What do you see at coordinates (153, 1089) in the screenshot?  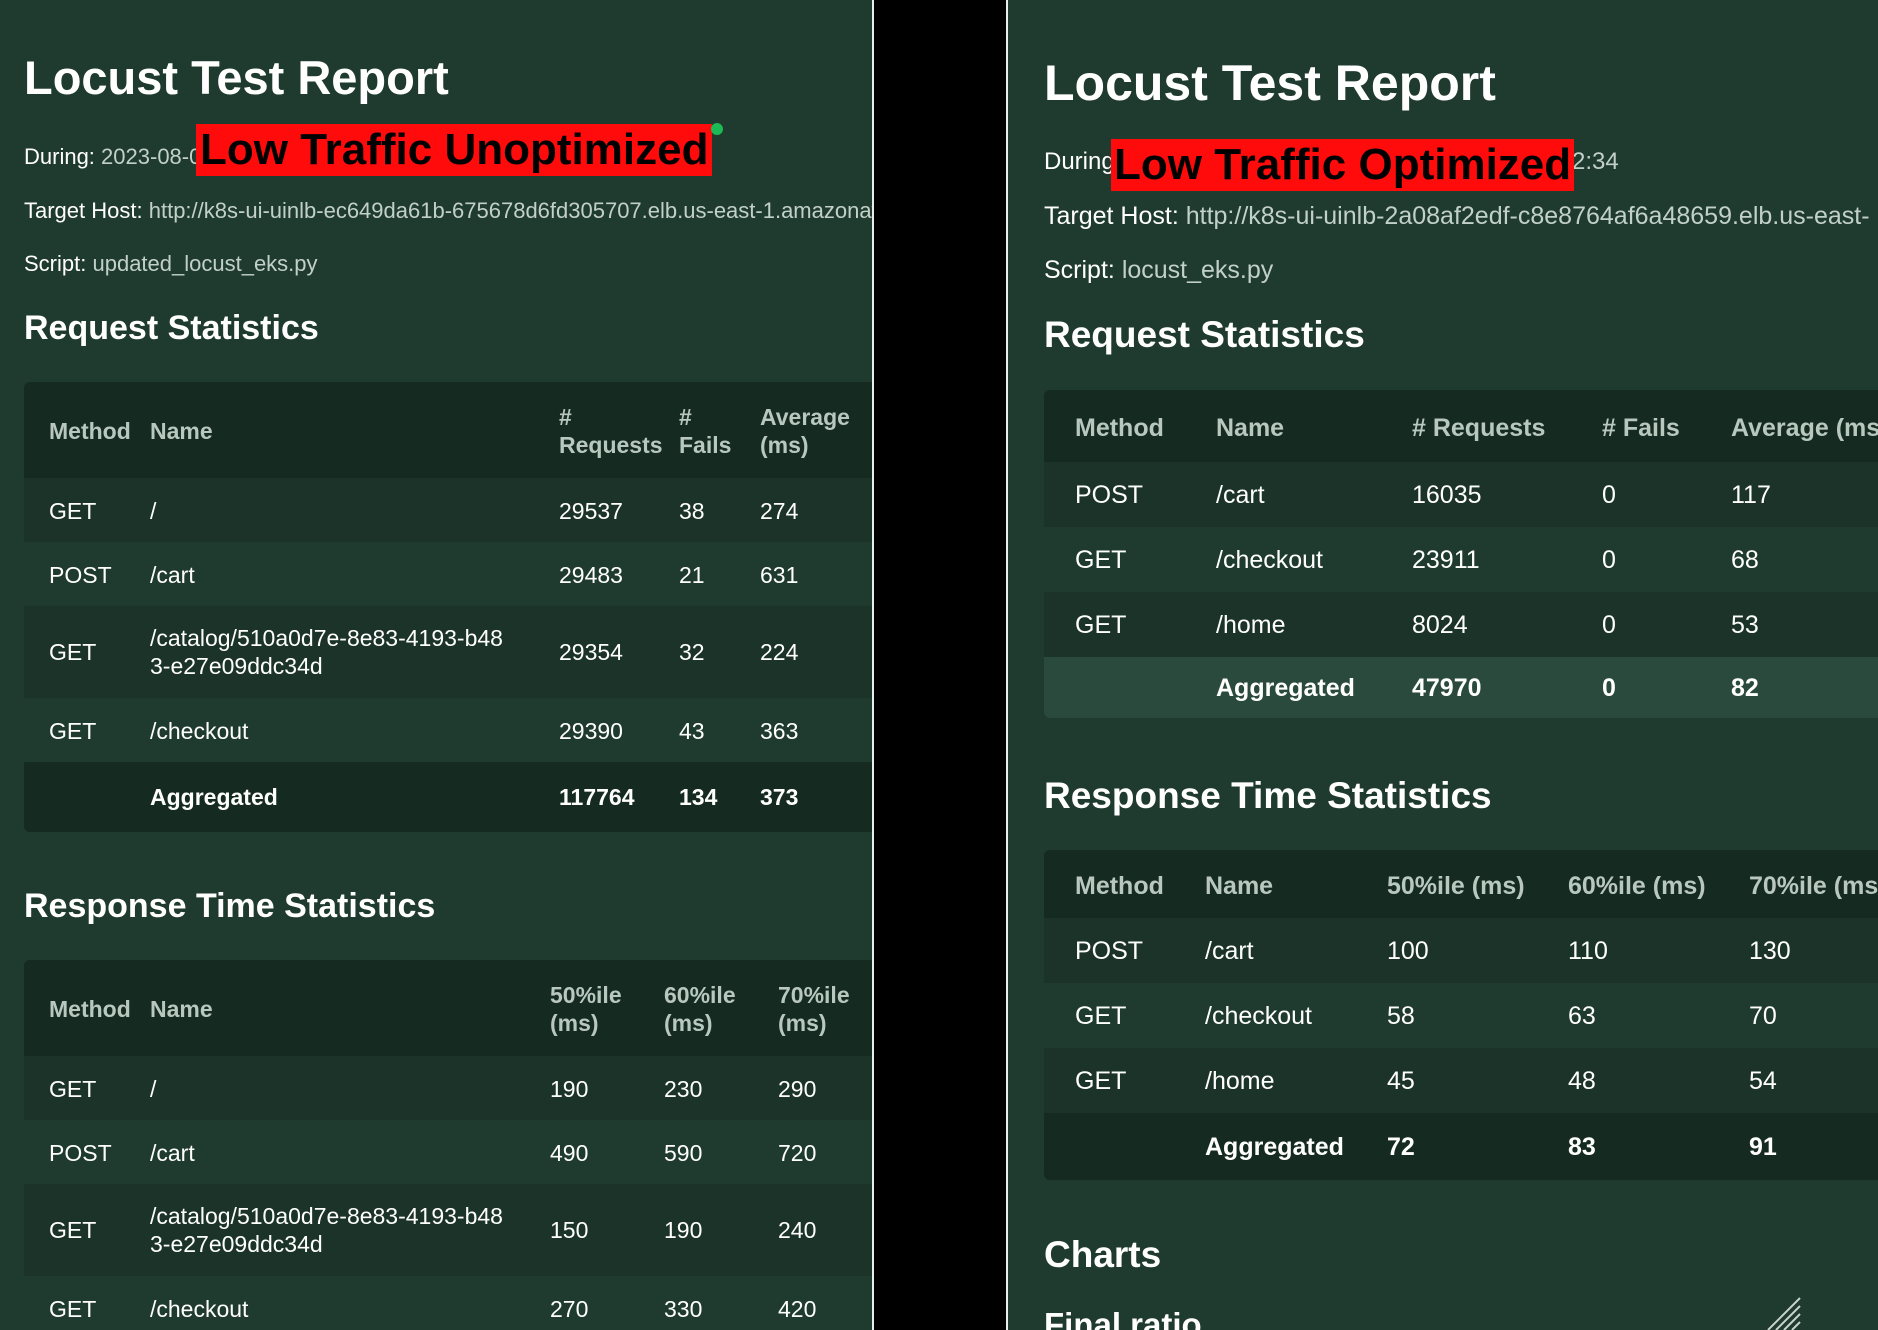 I see `name-cell: /` at bounding box center [153, 1089].